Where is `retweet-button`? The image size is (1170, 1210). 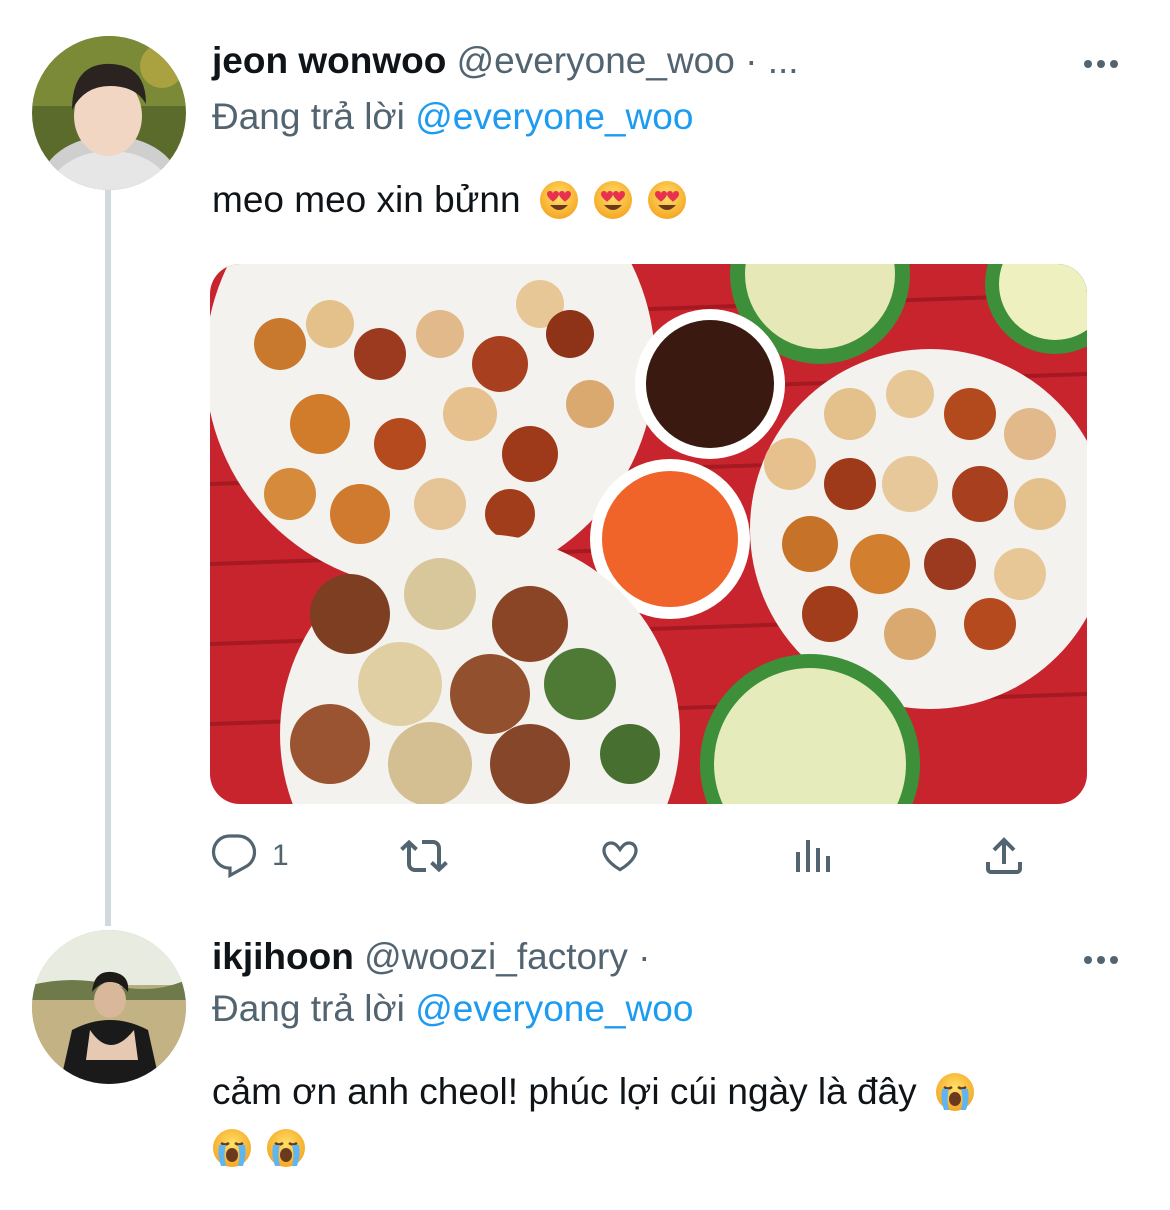 retweet-button is located at coordinates (424, 856).